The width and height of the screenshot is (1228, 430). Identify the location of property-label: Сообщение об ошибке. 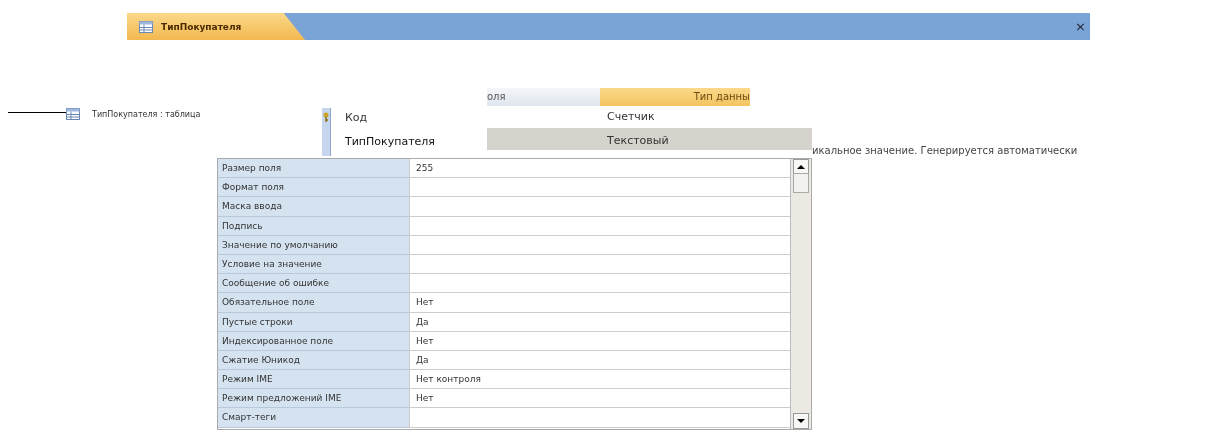
(313, 284).